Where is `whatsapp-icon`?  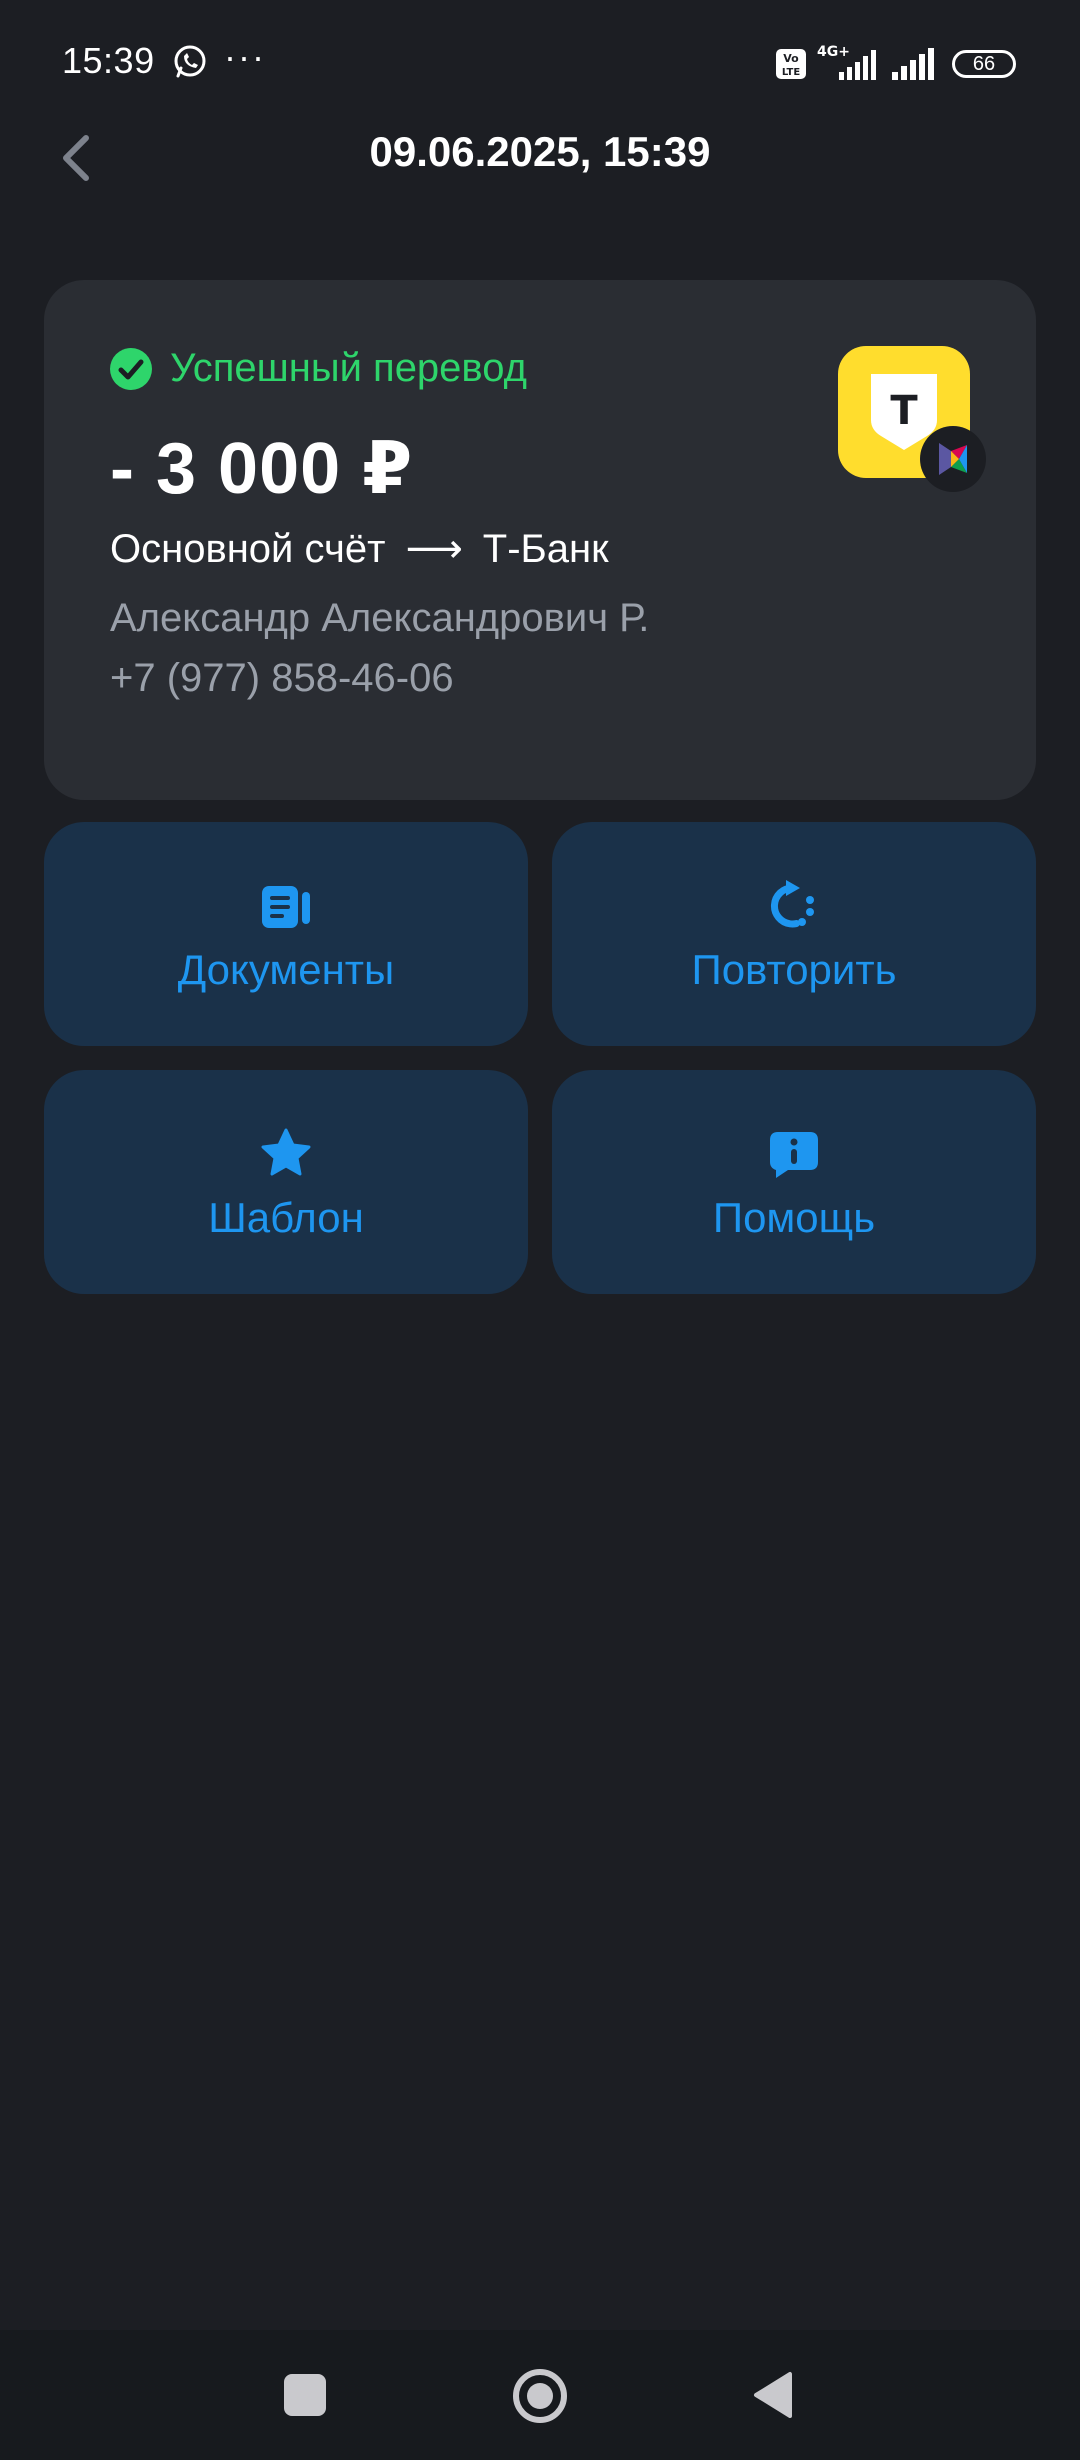 whatsapp-icon is located at coordinates (190, 61).